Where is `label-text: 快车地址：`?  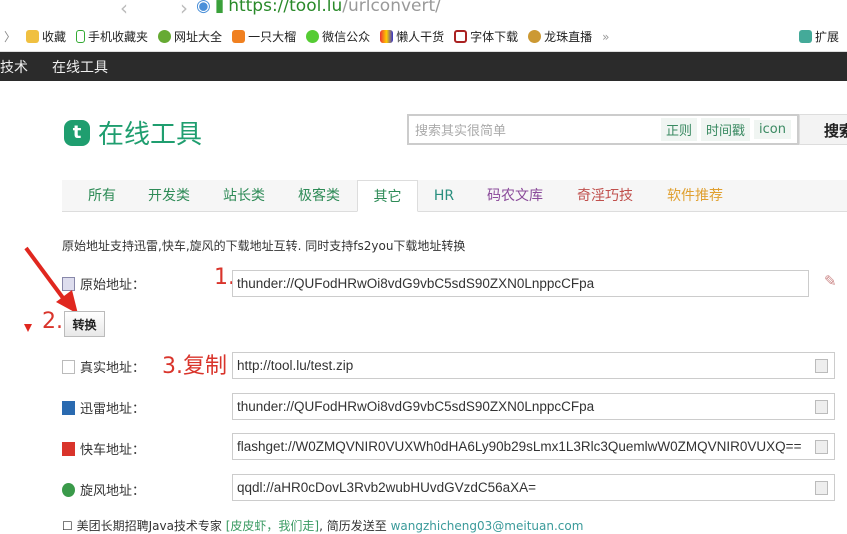
label-text: 快车地址： is located at coordinates (113, 450).